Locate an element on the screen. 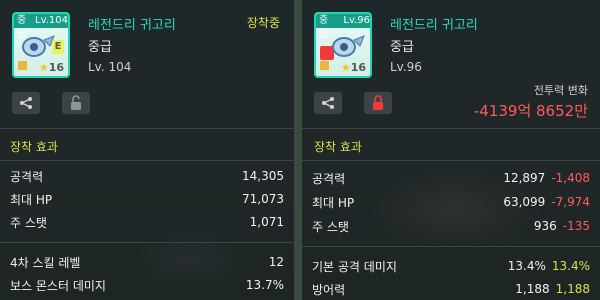  stat-row: 공격력 12,897 -1,408 is located at coordinates (451, 178).